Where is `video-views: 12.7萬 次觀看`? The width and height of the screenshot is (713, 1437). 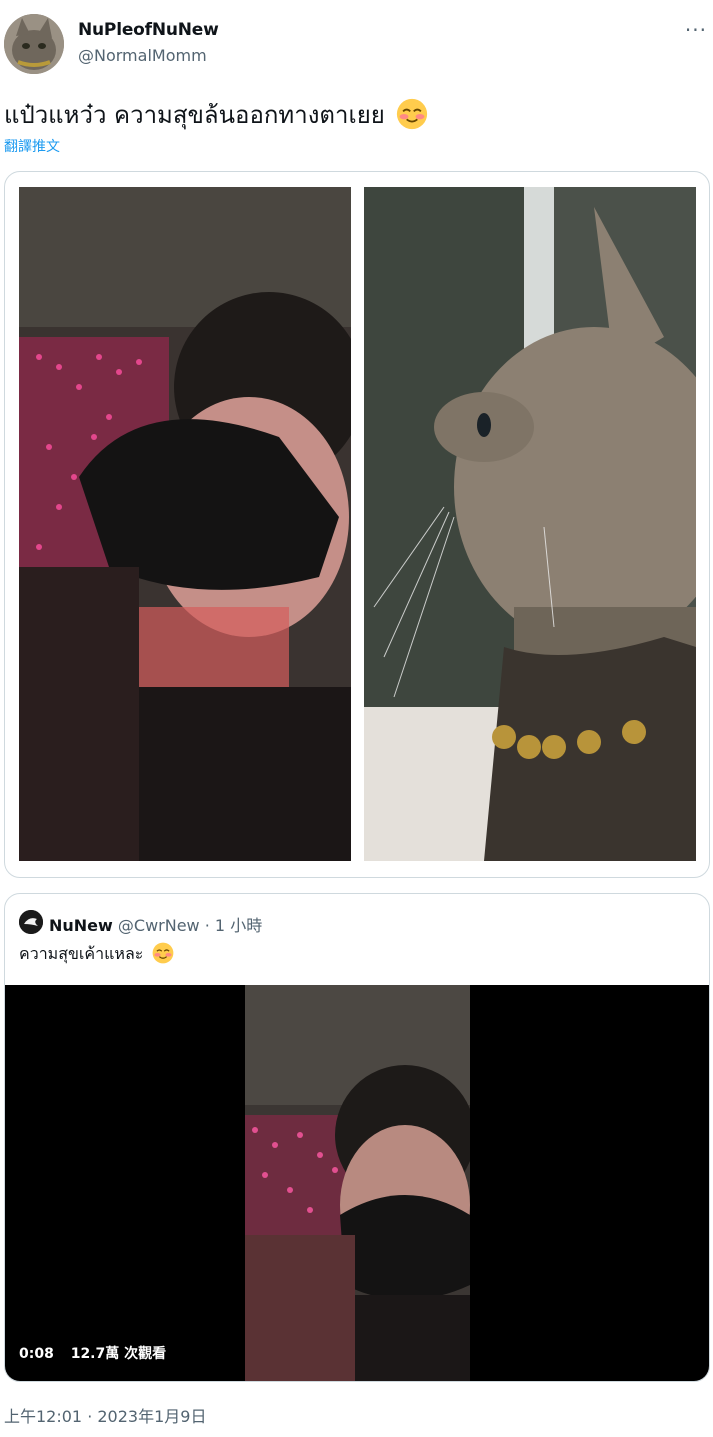 video-views: 12.7萬 次觀看 is located at coordinates (118, 1354).